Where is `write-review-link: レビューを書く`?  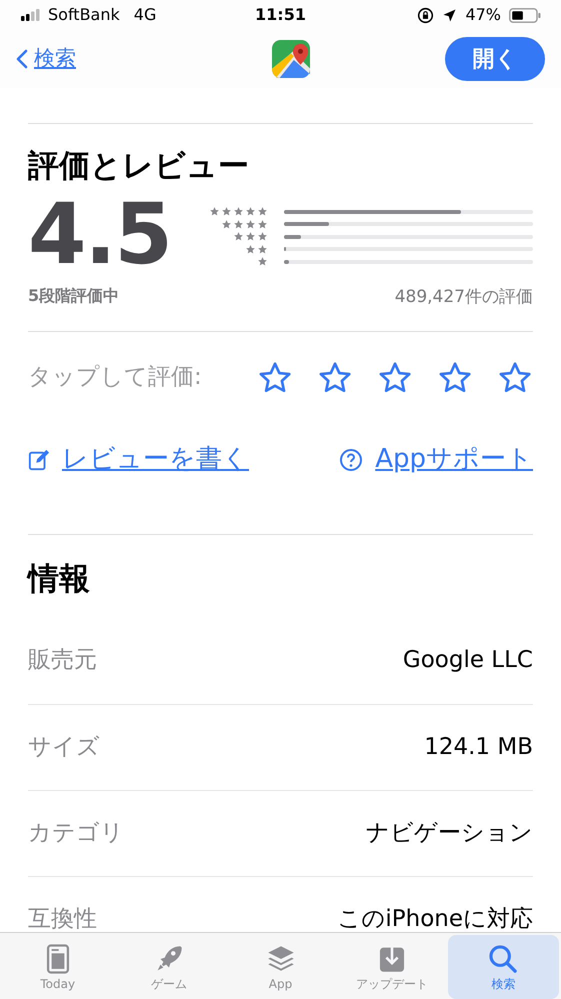
write-review-link: レビューを書く is located at coordinates (138, 459).